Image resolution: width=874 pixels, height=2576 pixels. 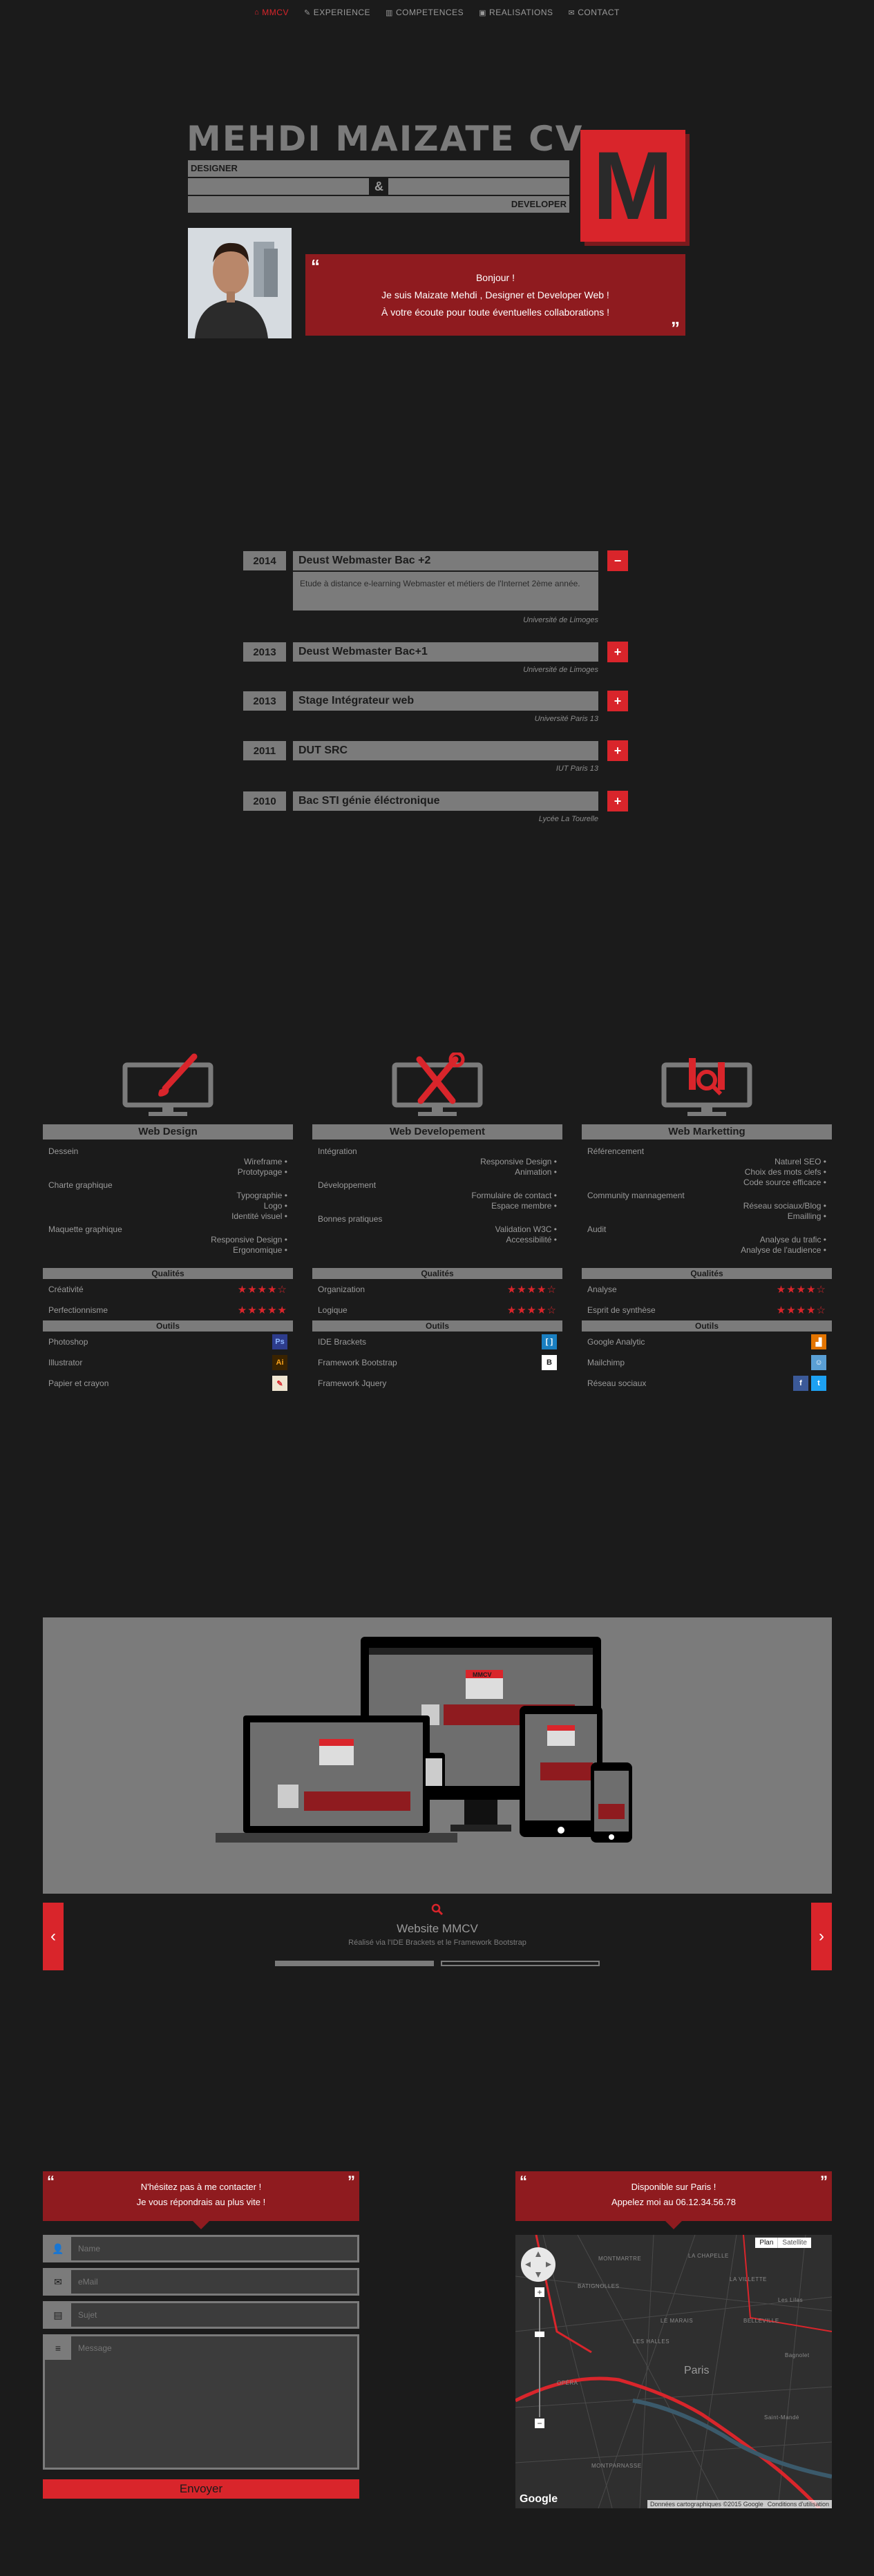 What do you see at coordinates (479, 186) in the screenshot?
I see `role-bar-mid-right` at bounding box center [479, 186].